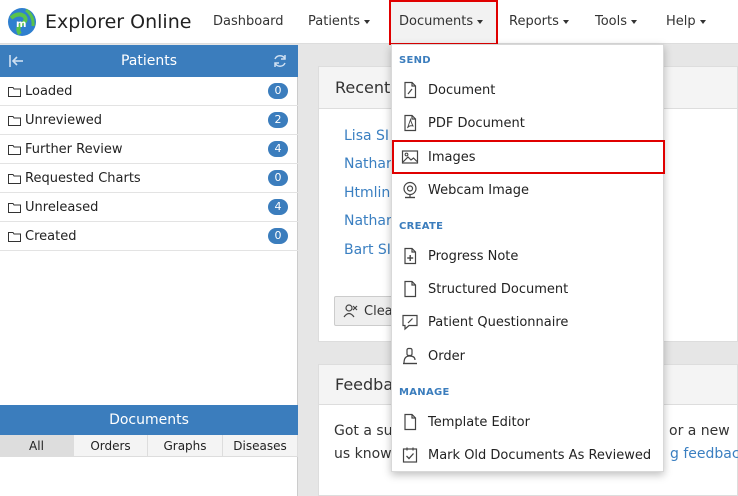 Image resolution: width=738 pixels, height=496 pixels. Describe the element at coordinates (527, 90) in the screenshot. I see `menu-item-document: Document` at that location.